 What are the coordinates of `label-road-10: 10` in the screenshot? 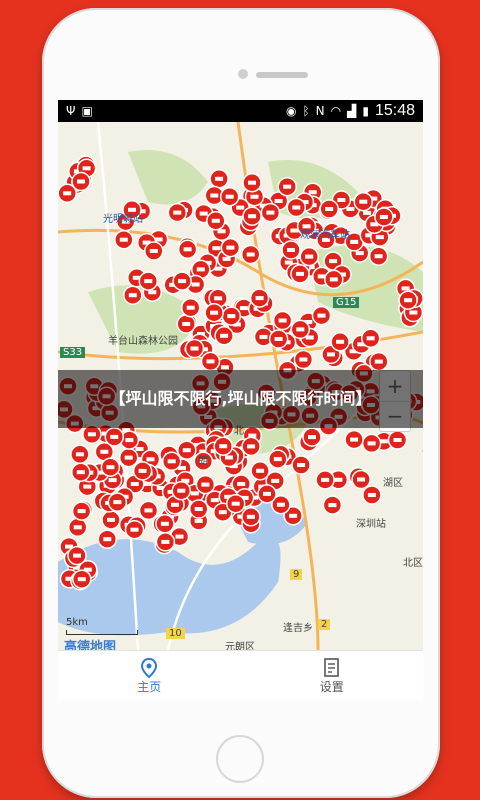 It's located at (175, 633).